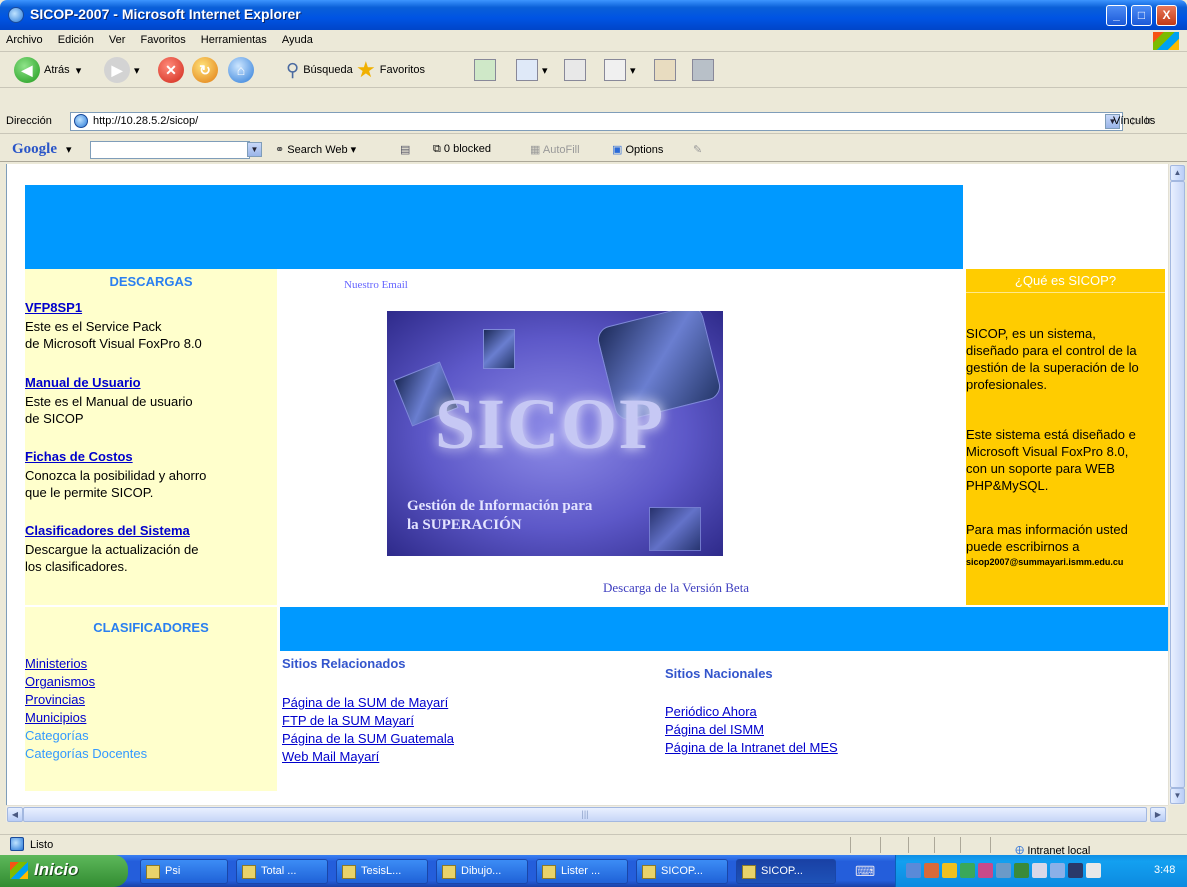  I want to click on print-button, so click(577, 70).